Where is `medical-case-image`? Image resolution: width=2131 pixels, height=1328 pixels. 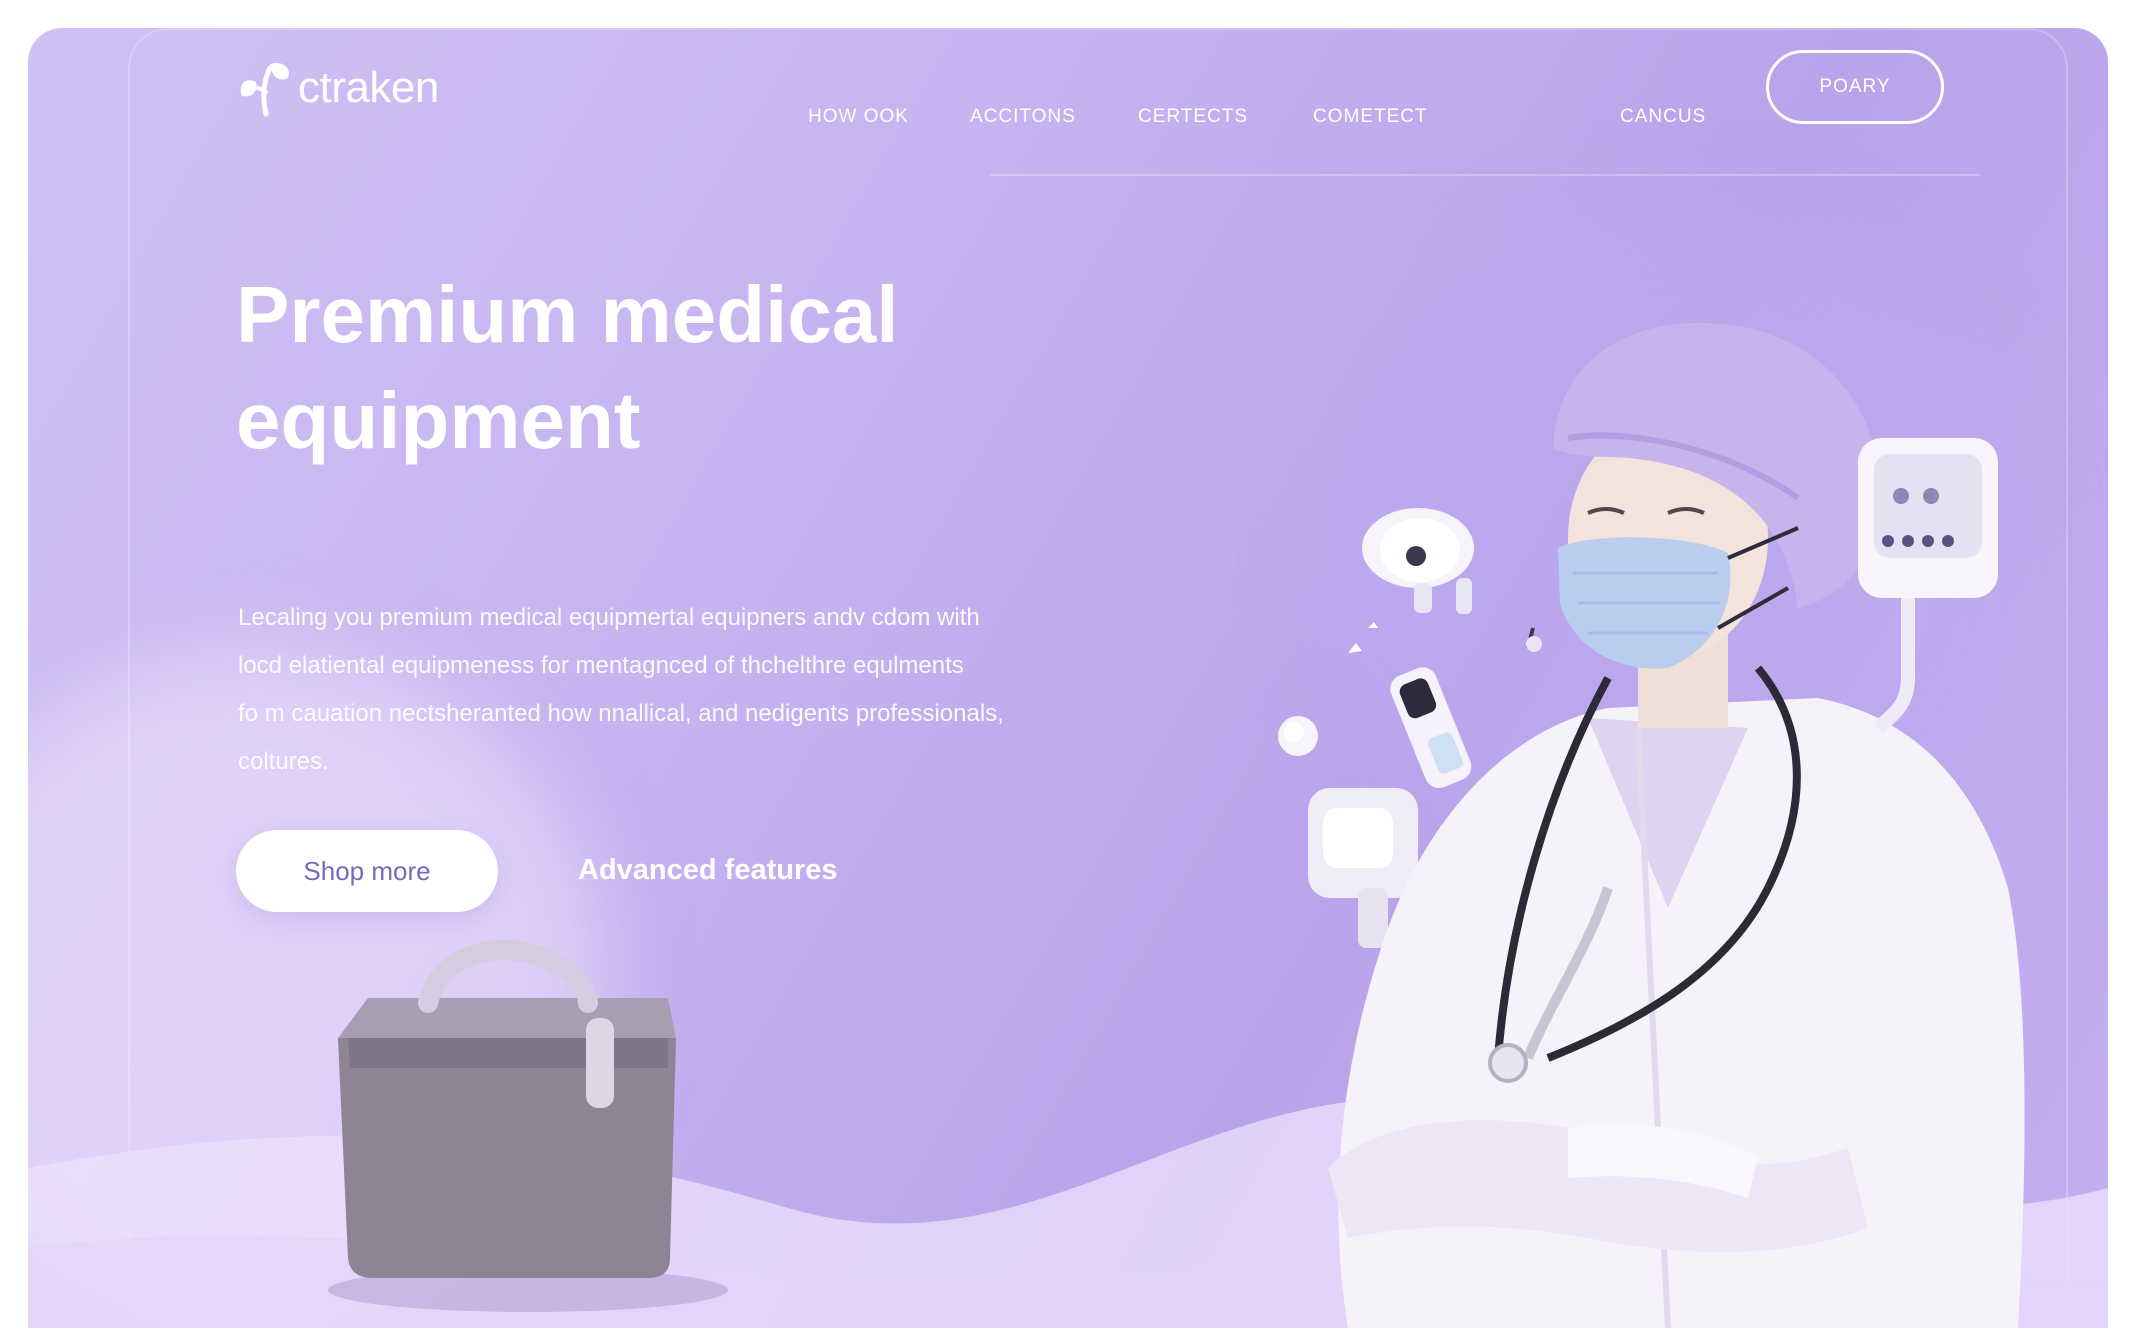
medical-case-image is located at coordinates (528, 1126).